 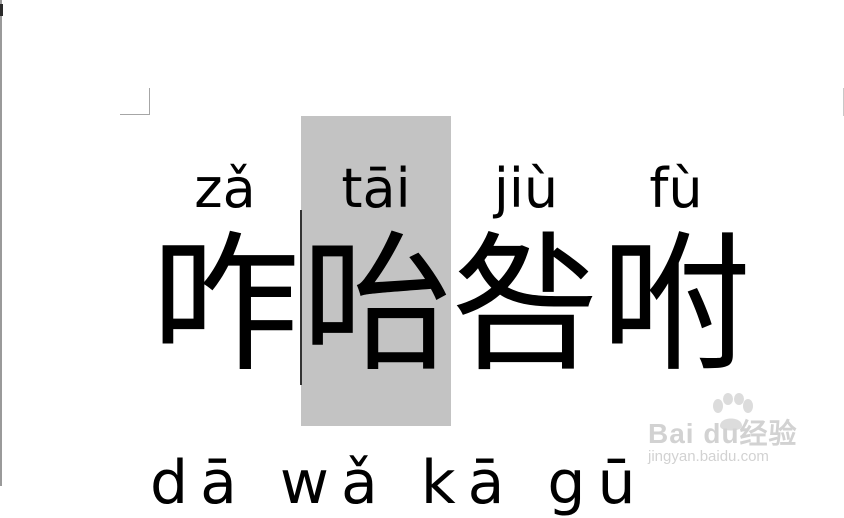 What do you see at coordinates (301, 297) in the screenshot?
I see `text-cursor` at bounding box center [301, 297].